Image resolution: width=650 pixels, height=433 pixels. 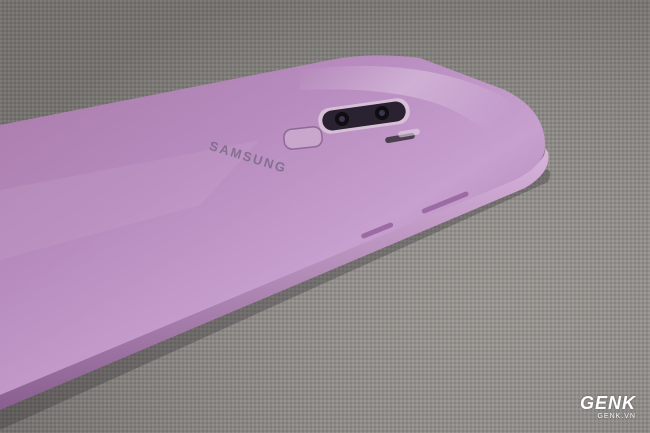 I want to click on watermark: GENK GENK.VN, so click(x=608, y=407).